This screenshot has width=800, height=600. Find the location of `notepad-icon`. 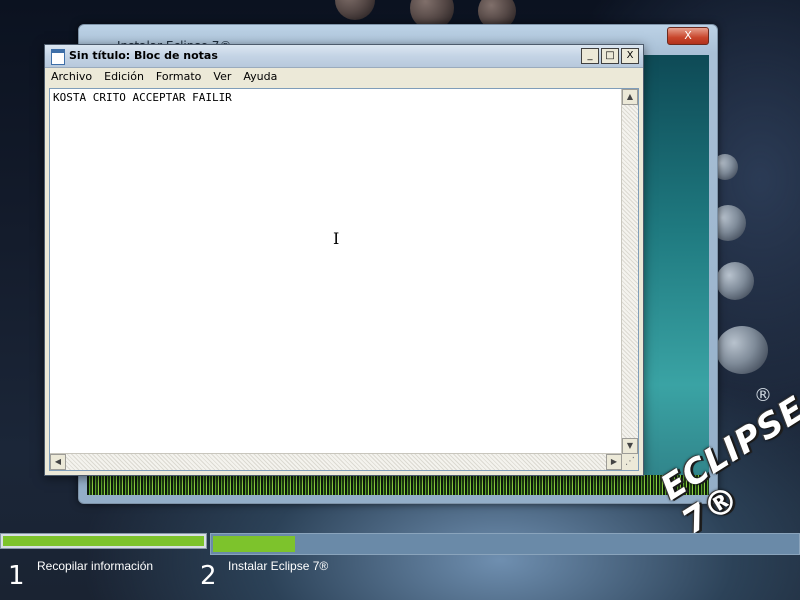

notepad-icon is located at coordinates (58, 57).